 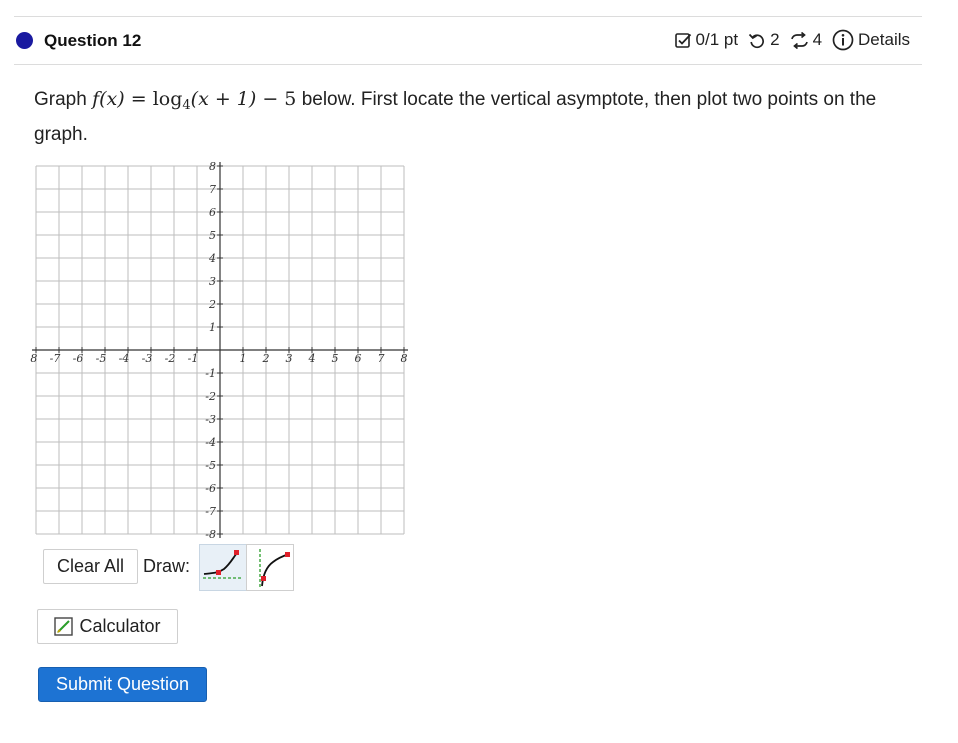 What do you see at coordinates (682, 40) in the screenshot?
I see `checkbox-icon` at bounding box center [682, 40].